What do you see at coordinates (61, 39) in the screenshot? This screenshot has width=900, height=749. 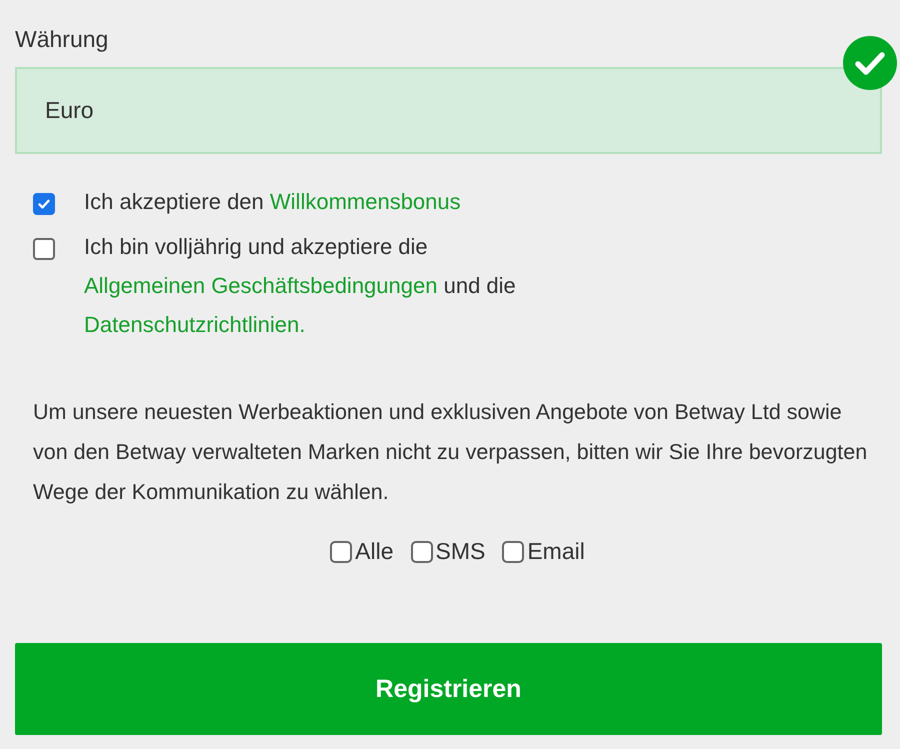 I see `field-label: Währung` at bounding box center [61, 39].